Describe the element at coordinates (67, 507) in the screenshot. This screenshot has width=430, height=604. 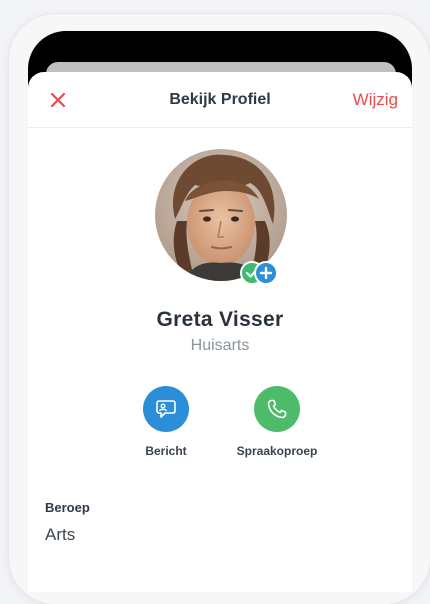
I see `occupation-label: Beroep` at that location.